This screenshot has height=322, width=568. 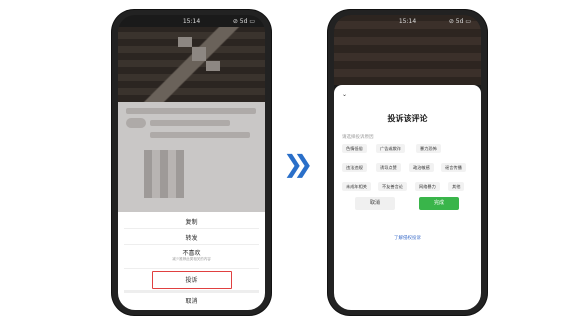 What do you see at coordinates (428, 148) in the screenshot?
I see `reason-chip: 暴力恐怖` at bounding box center [428, 148].